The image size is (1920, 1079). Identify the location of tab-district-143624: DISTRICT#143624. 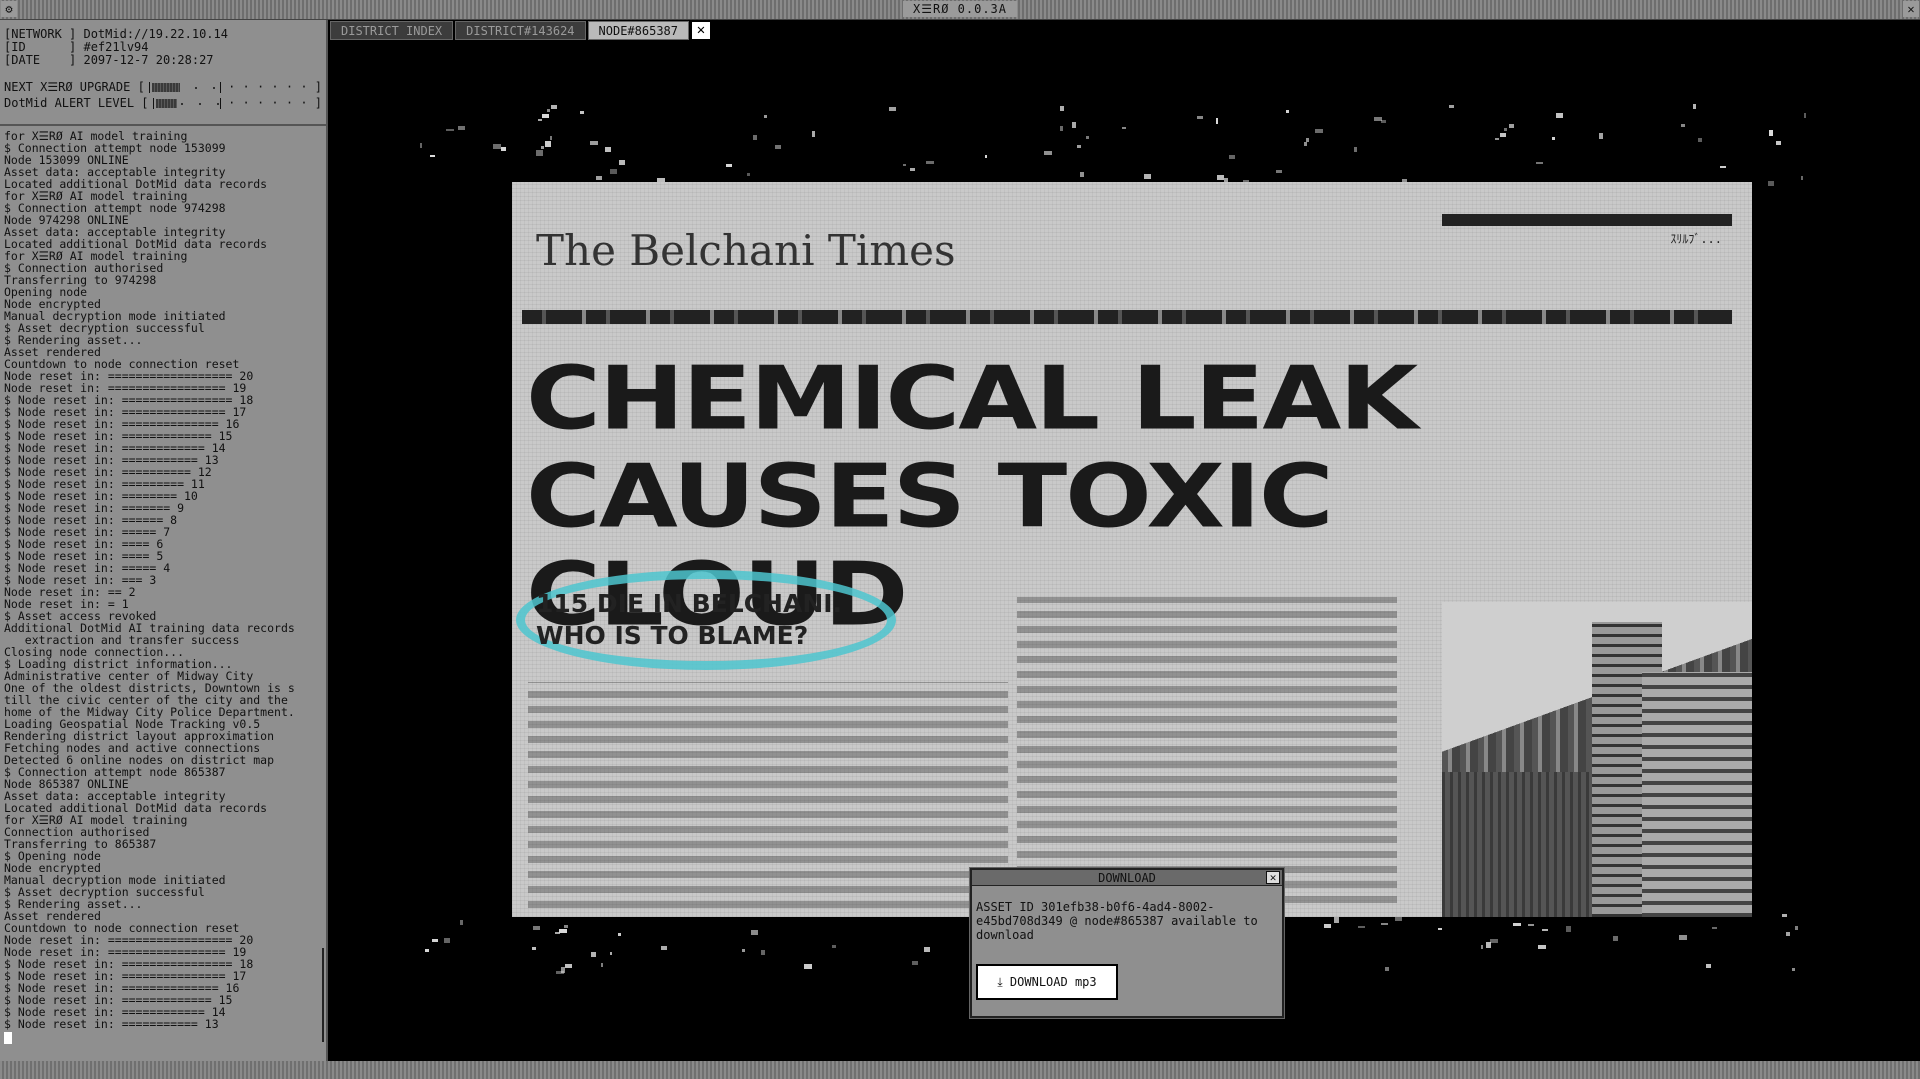
(520, 30).